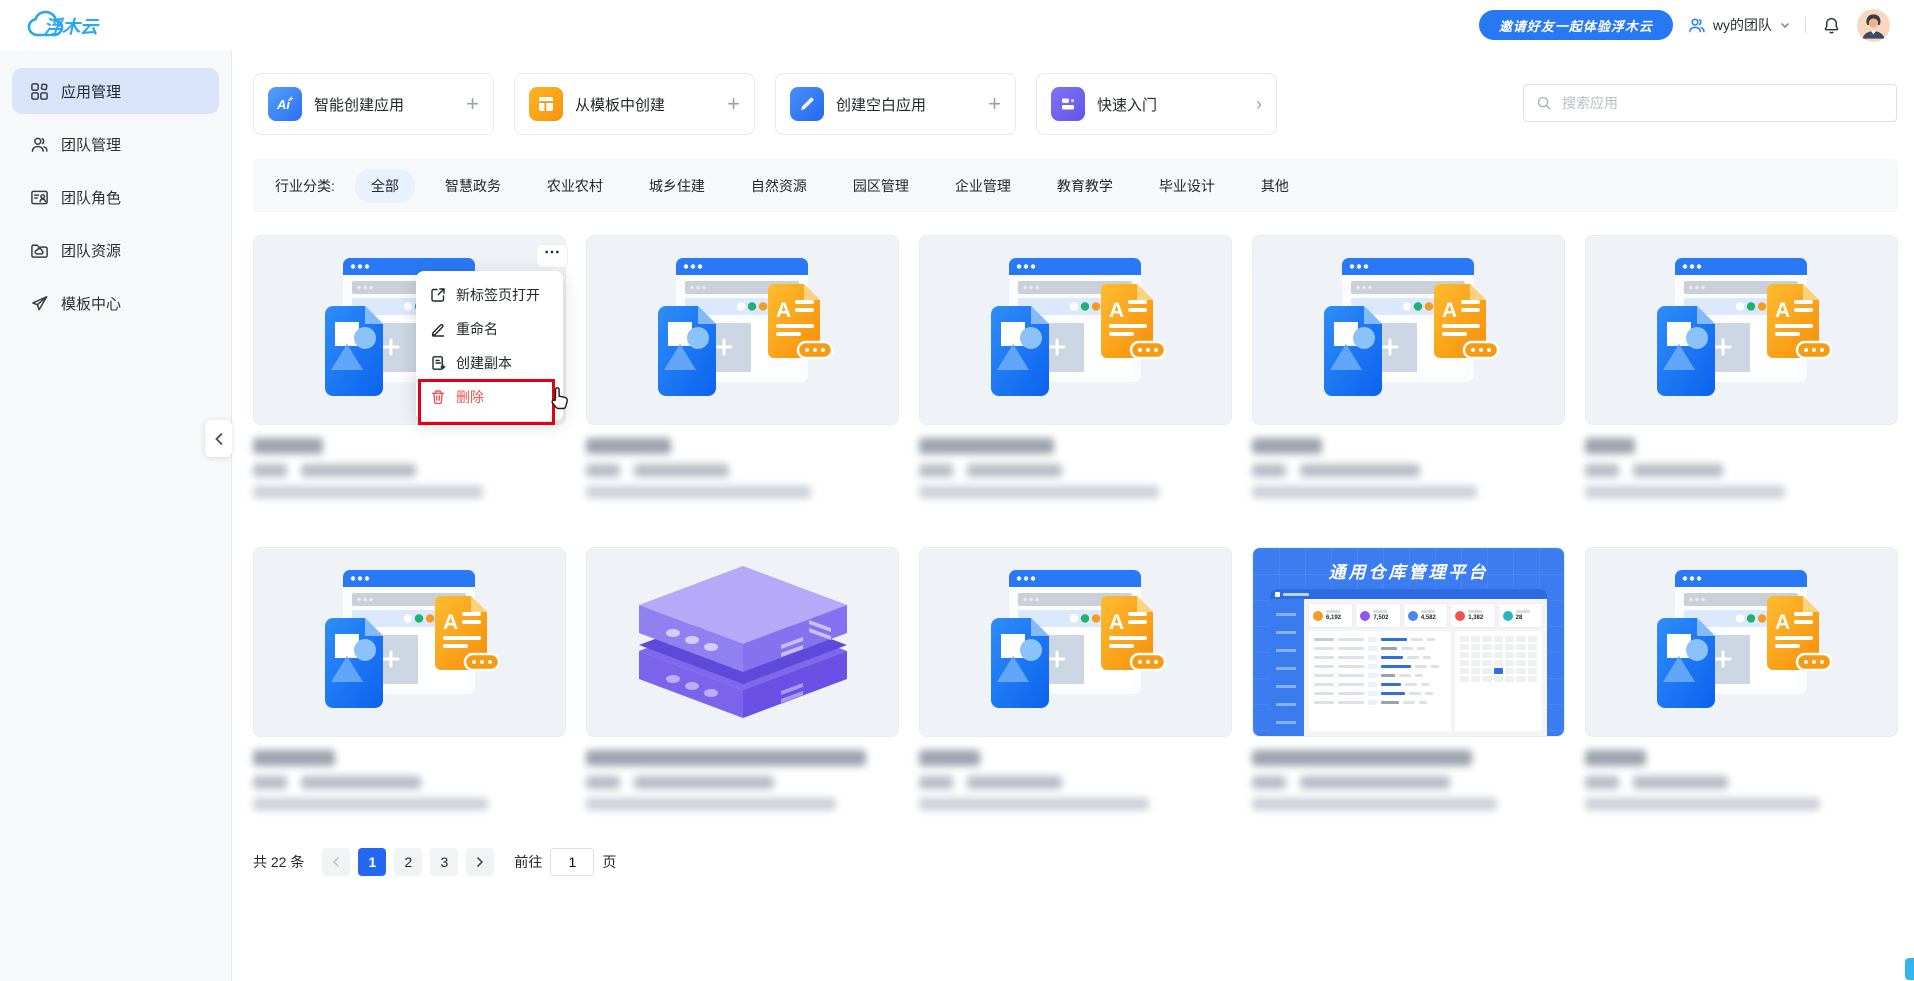 The height and width of the screenshot is (981, 1914). What do you see at coordinates (1275, 186) in the screenshot?
I see `industry-filter-pill: 其他` at bounding box center [1275, 186].